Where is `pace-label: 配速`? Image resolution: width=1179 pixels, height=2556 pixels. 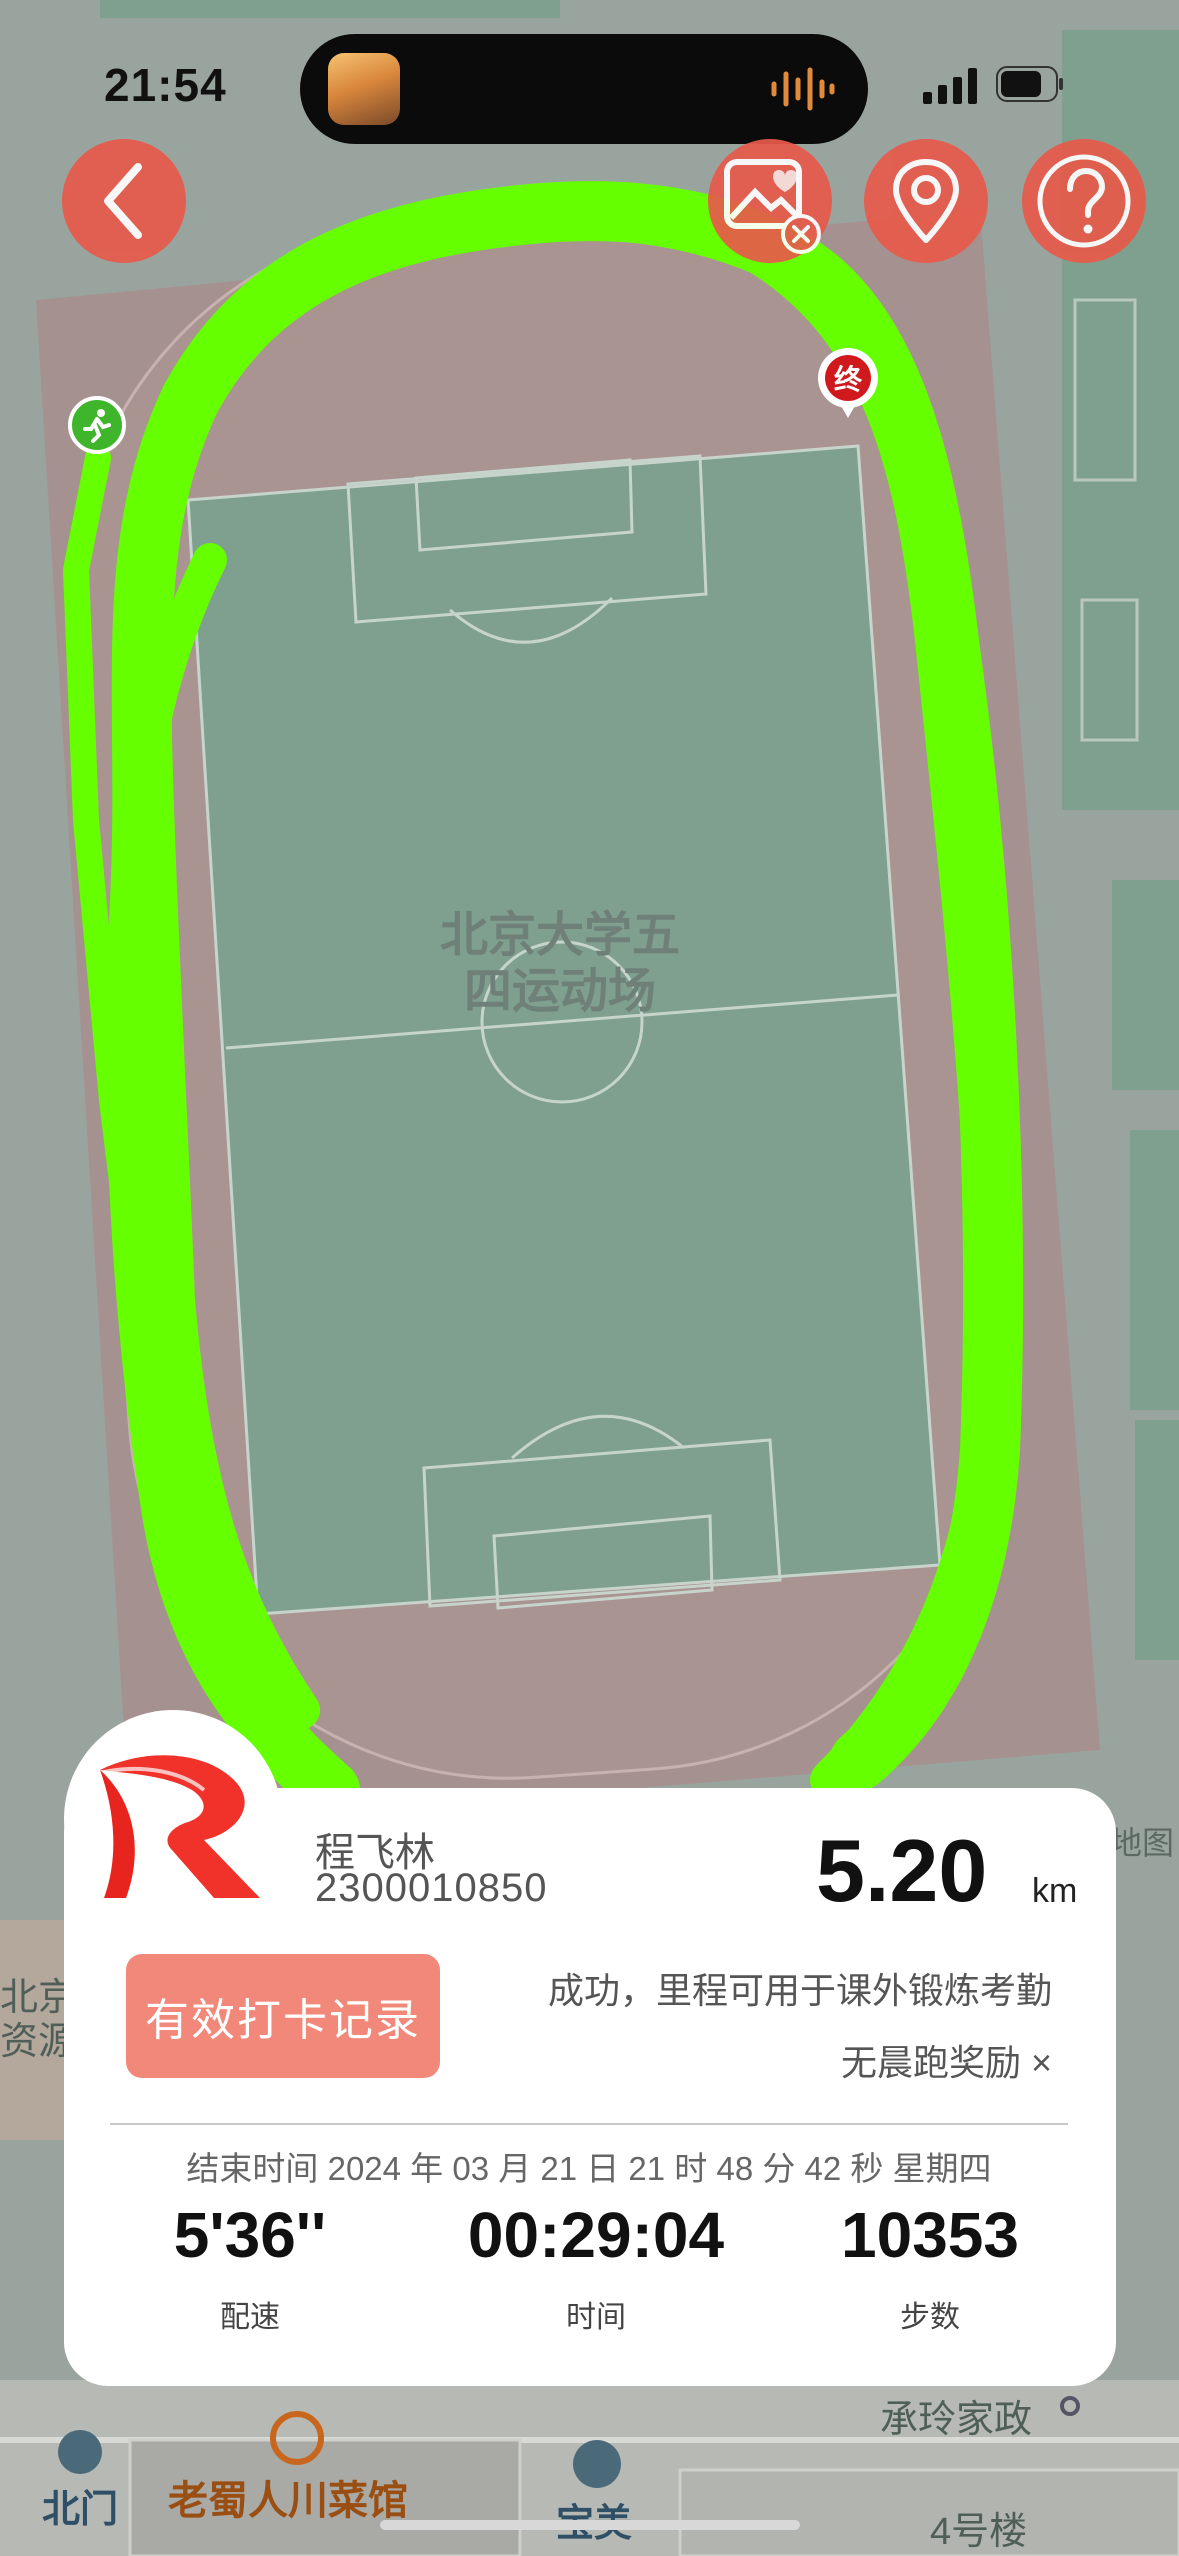 pace-label: 配速 is located at coordinates (250, 2317).